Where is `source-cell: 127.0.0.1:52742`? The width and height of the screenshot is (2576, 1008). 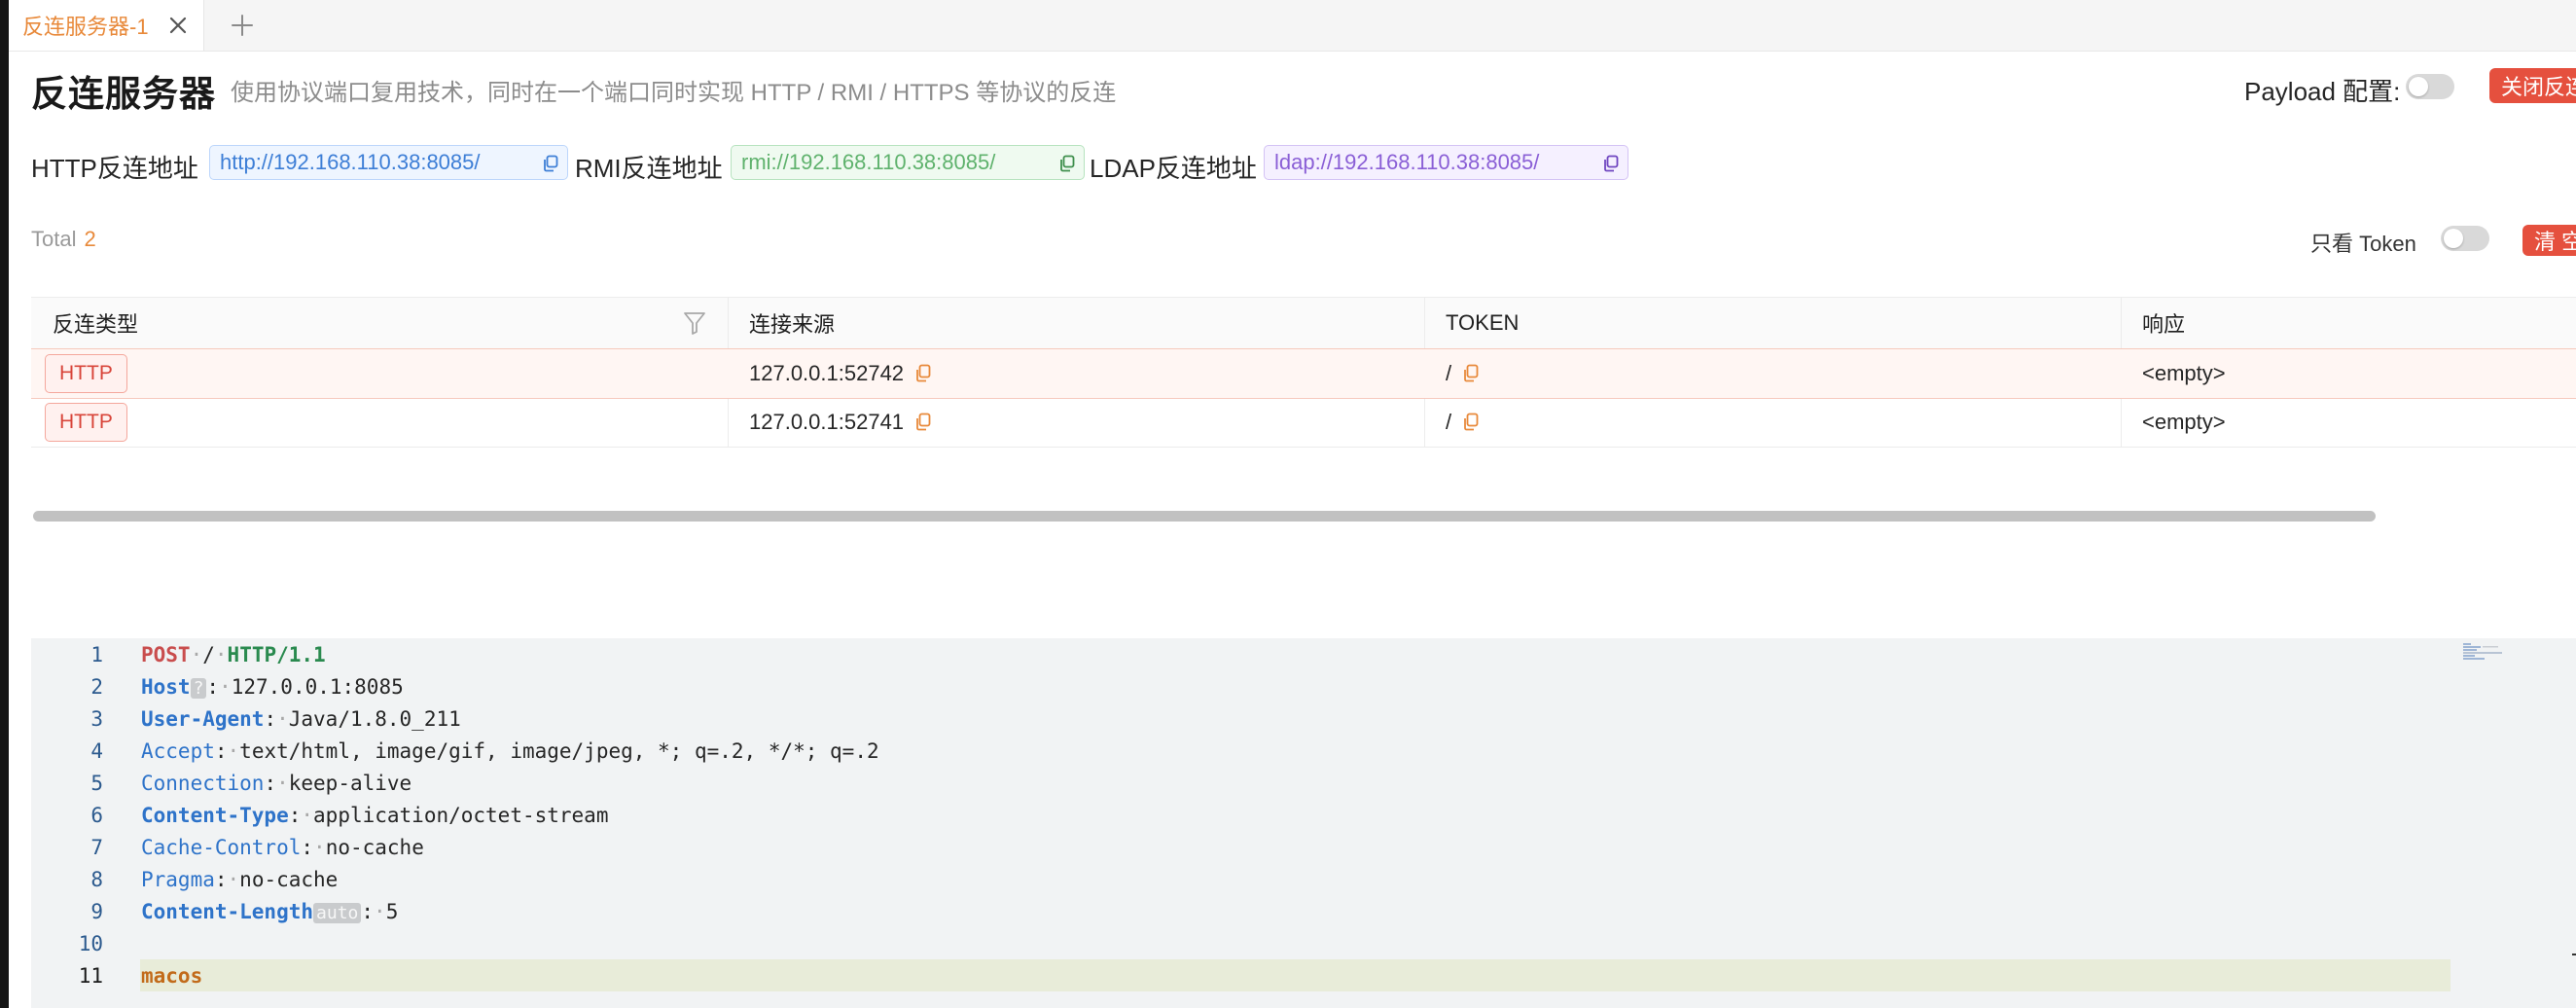 source-cell: 127.0.0.1:52742 is located at coordinates (830, 373).